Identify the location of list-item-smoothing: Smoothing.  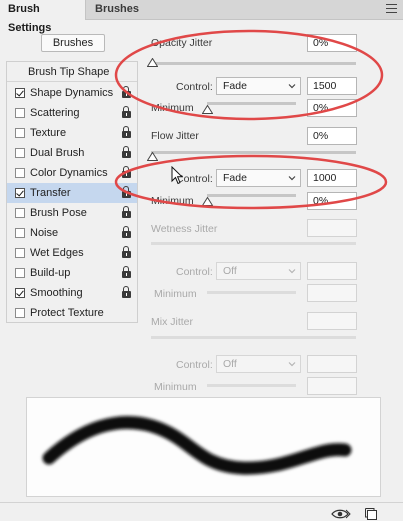
(72, 293).